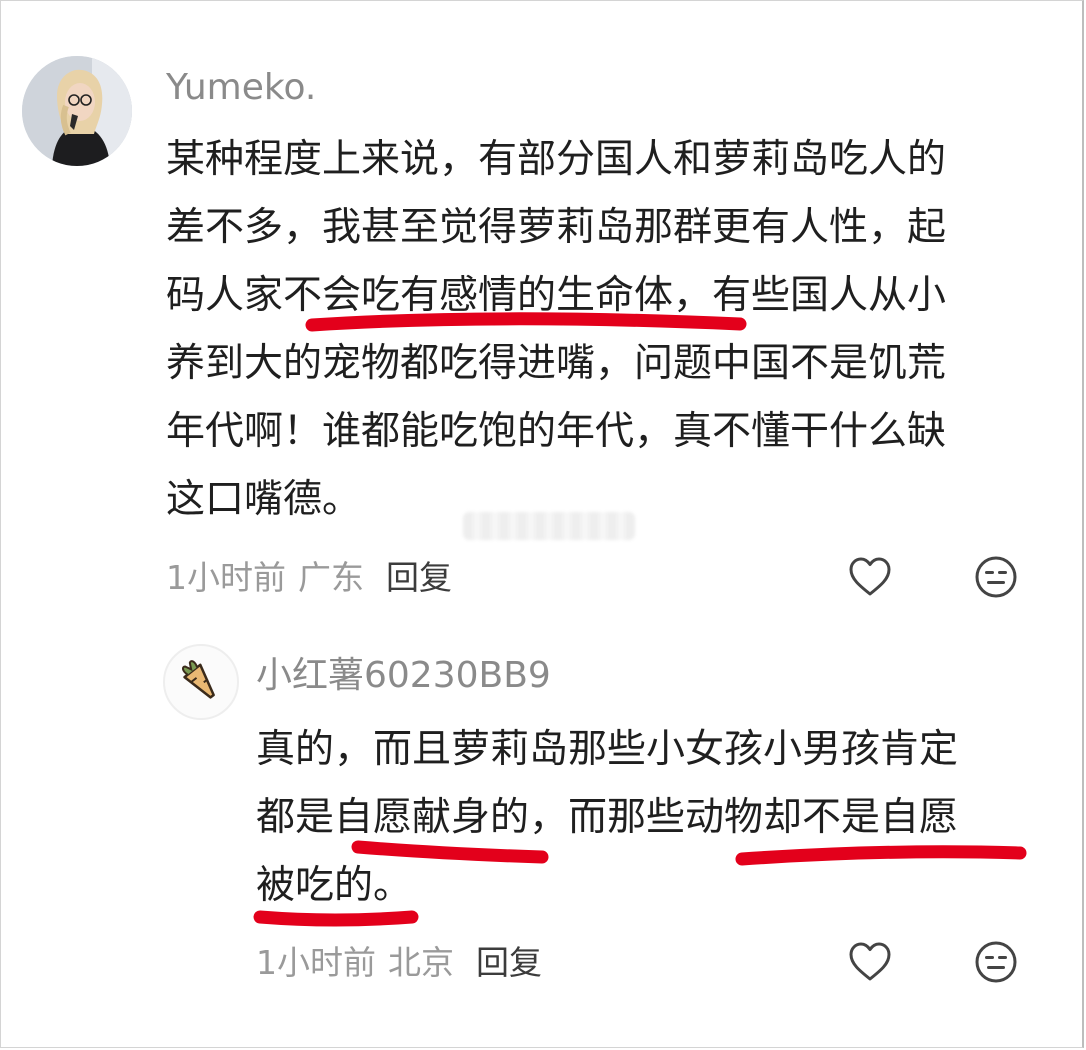  What do you see at coordinates (556, 431) in the screenshot?
I see `comment-line: 年代啊！谁都能吃饱的年代，真不懂干什么缺` at bounding box center [556, 431].